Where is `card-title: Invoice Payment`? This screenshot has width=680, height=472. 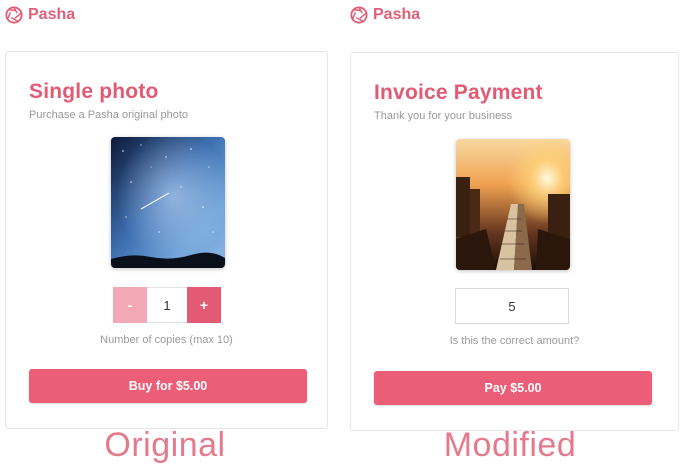
card-title: Invoice Payment is located at coordinates (458, 92).